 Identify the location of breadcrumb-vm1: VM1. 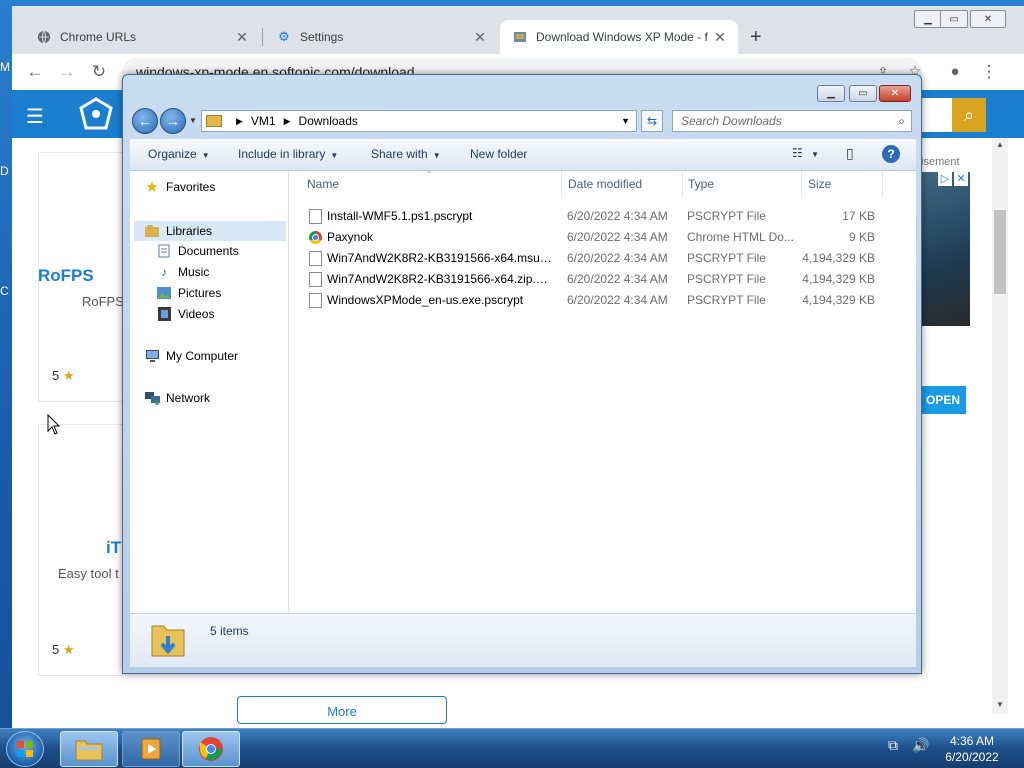
(263, 121).